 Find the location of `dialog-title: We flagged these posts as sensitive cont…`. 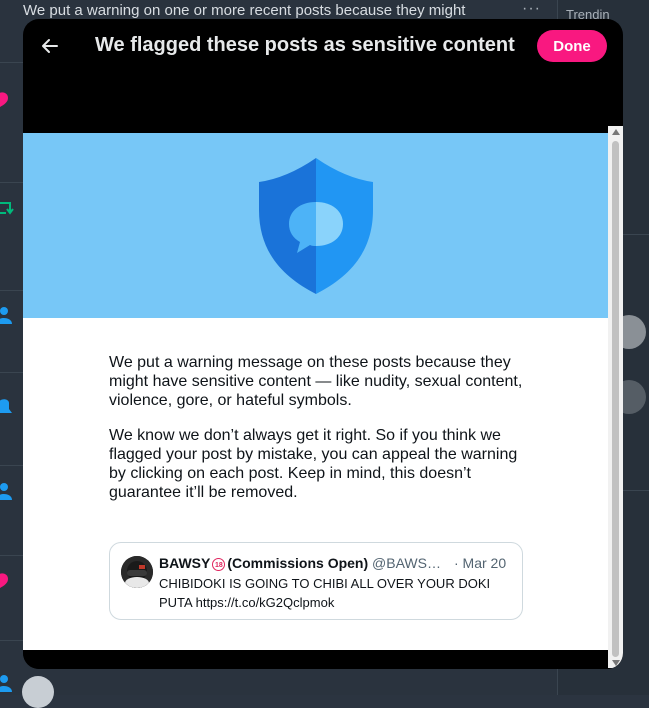

dialog-title: We flagged these posts as sensitive cont… is located at coordinates (305, 45).